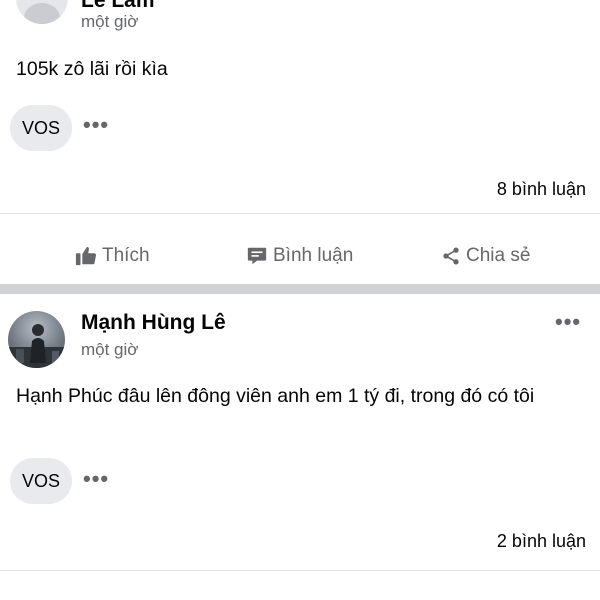  I want to click on like-label: Thích, so click(126, 255).